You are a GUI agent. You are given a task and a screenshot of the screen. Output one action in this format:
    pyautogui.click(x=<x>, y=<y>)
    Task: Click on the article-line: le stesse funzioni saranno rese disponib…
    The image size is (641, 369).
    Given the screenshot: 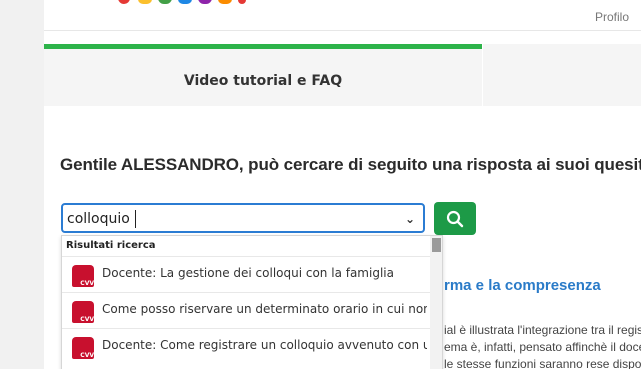 What is the action you would take?
    pyautogui.click(x=542, y=363)
    